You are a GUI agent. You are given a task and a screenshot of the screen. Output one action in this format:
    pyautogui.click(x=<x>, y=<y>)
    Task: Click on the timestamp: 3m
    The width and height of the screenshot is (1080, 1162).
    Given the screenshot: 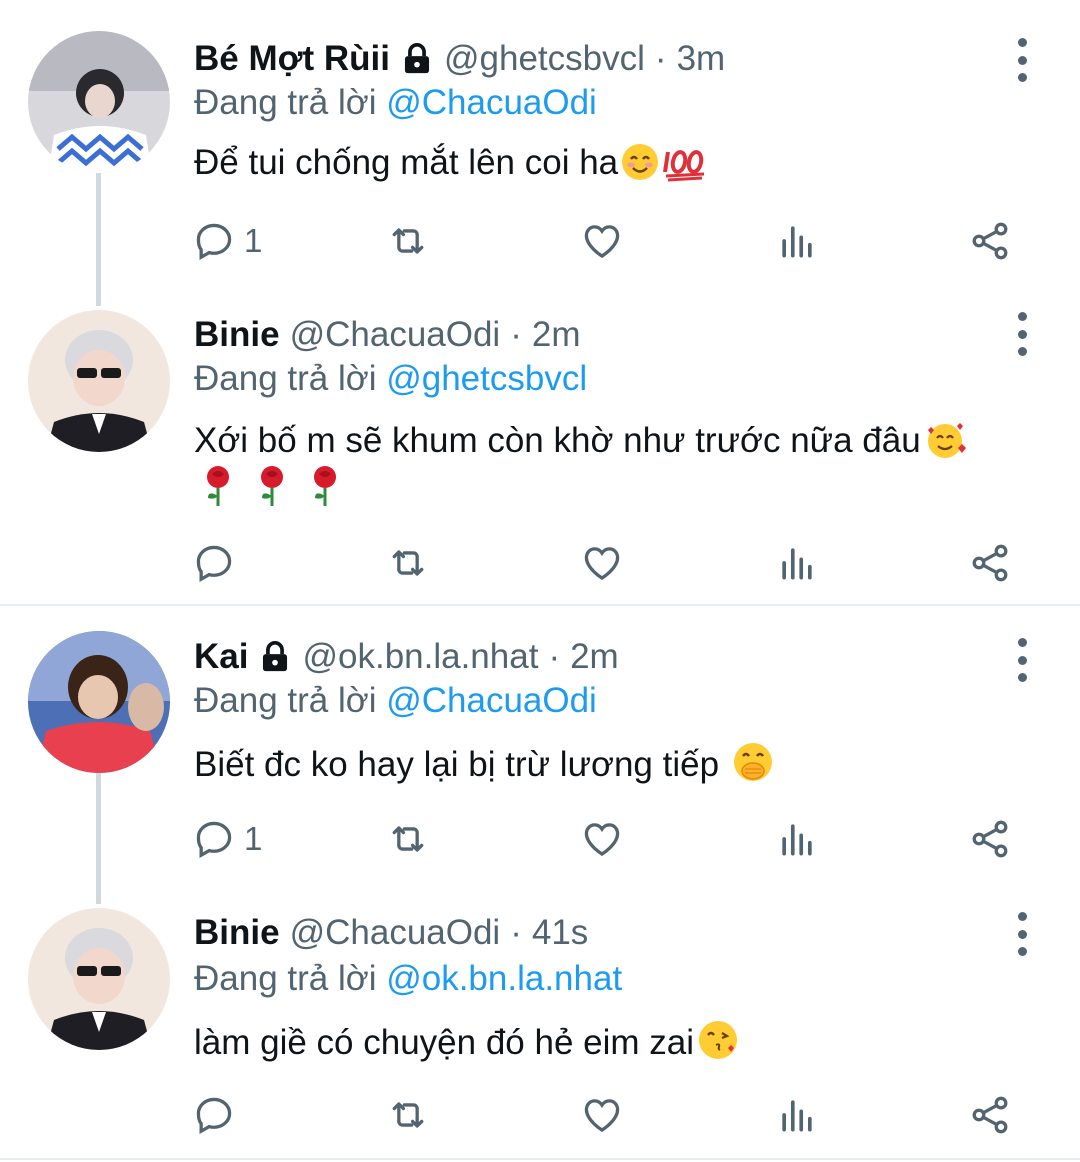 What is the action you would take?
    pyautogui.click(x=701, y=59)
    